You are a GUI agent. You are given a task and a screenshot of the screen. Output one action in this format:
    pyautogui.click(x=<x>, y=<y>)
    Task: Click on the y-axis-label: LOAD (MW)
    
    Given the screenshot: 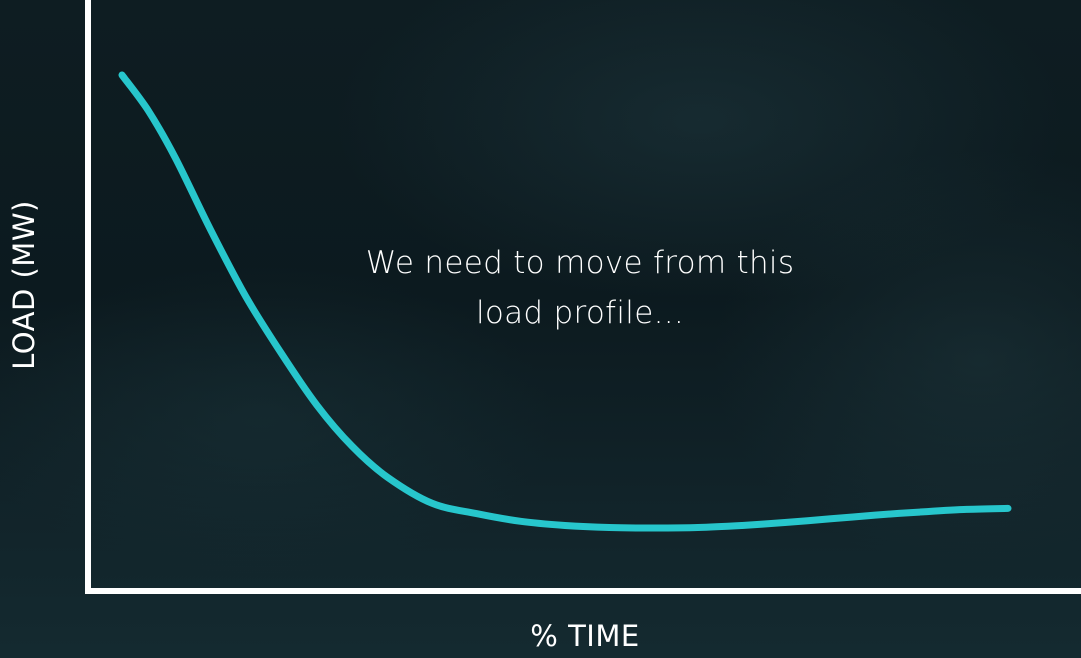 What is the action you would take?
    pyautogui.click(x=24, y=285)
    